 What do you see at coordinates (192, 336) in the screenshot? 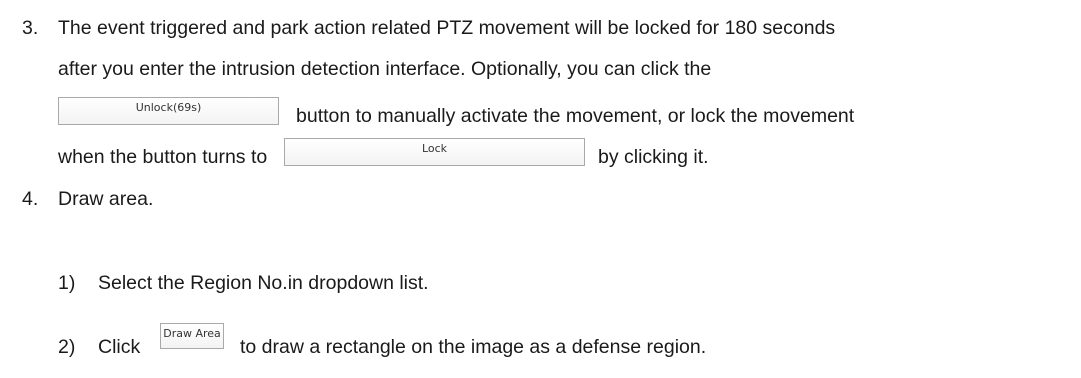
I see `draw-area-button: Draw Area` at bounding box center [192, 336].